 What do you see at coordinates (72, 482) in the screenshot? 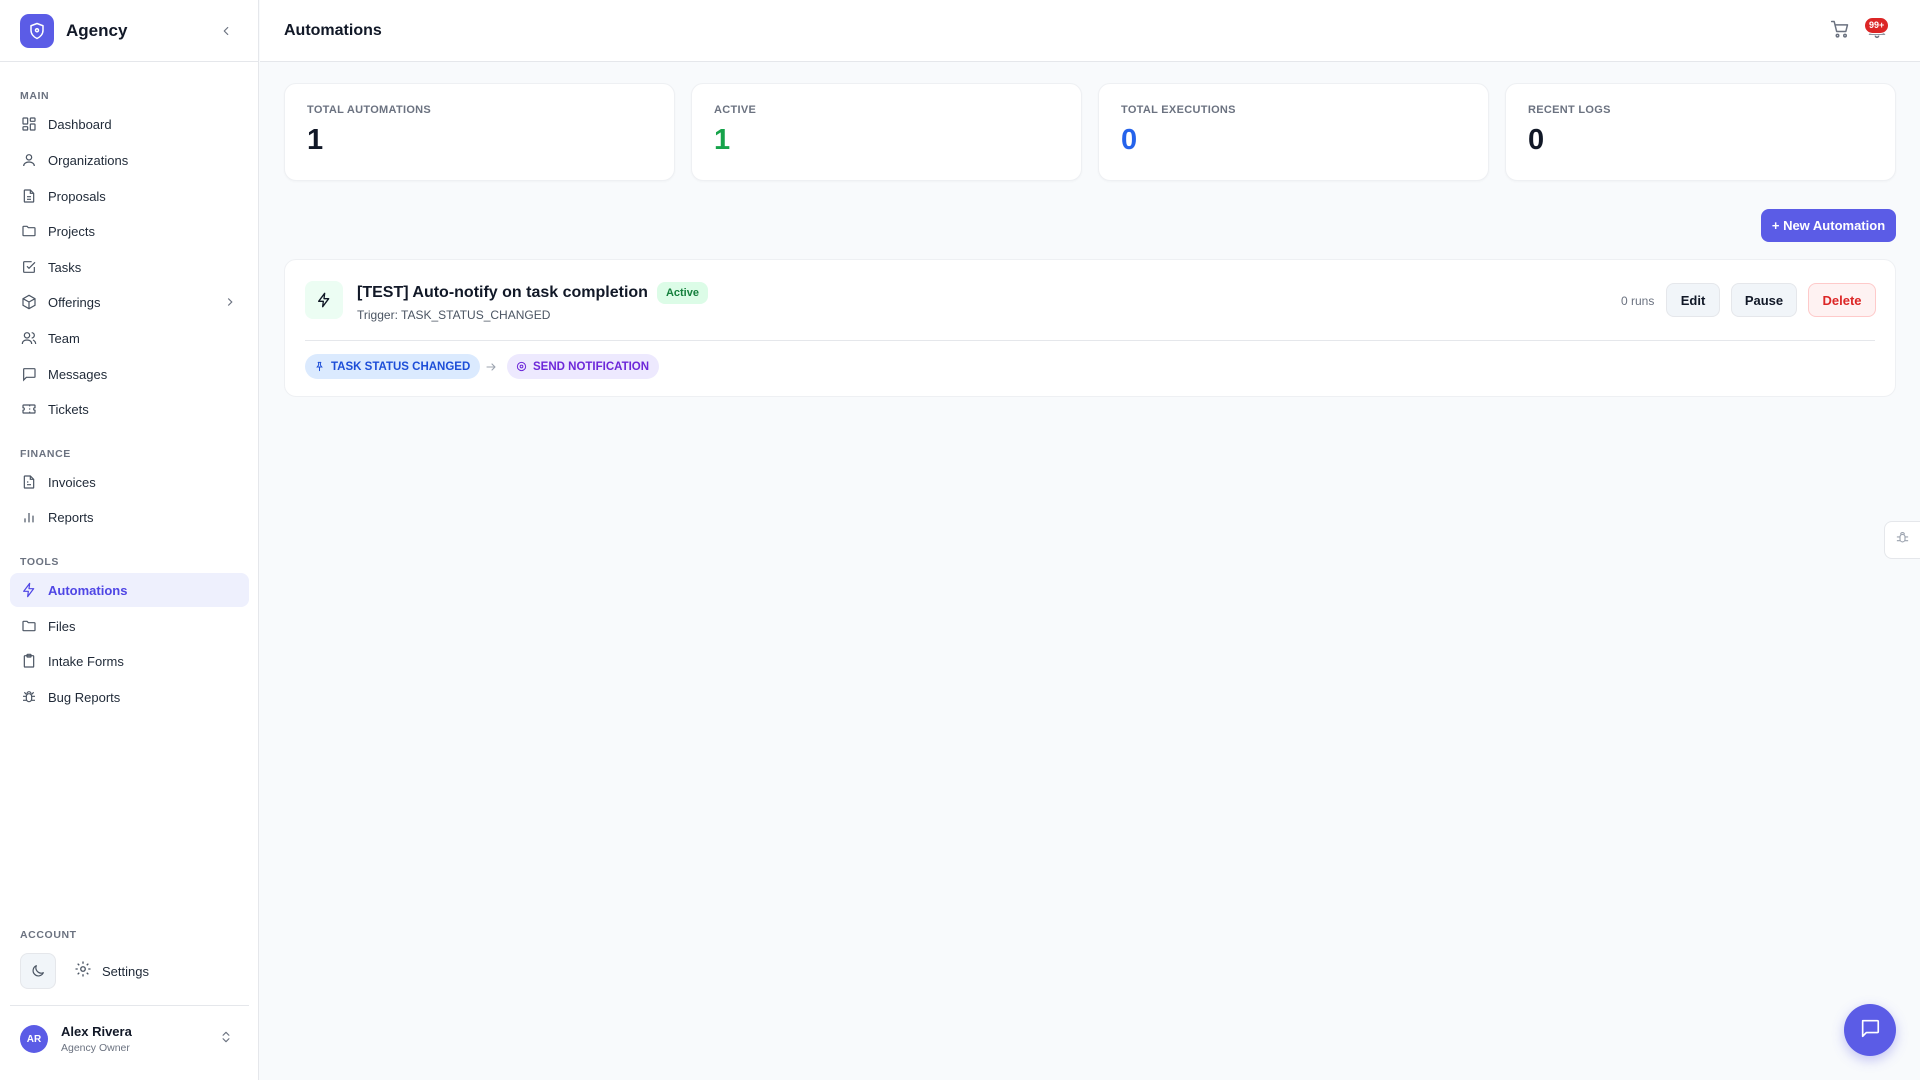
I see `sidebar-item-label: Invoices` at bounding box center [72, 482].